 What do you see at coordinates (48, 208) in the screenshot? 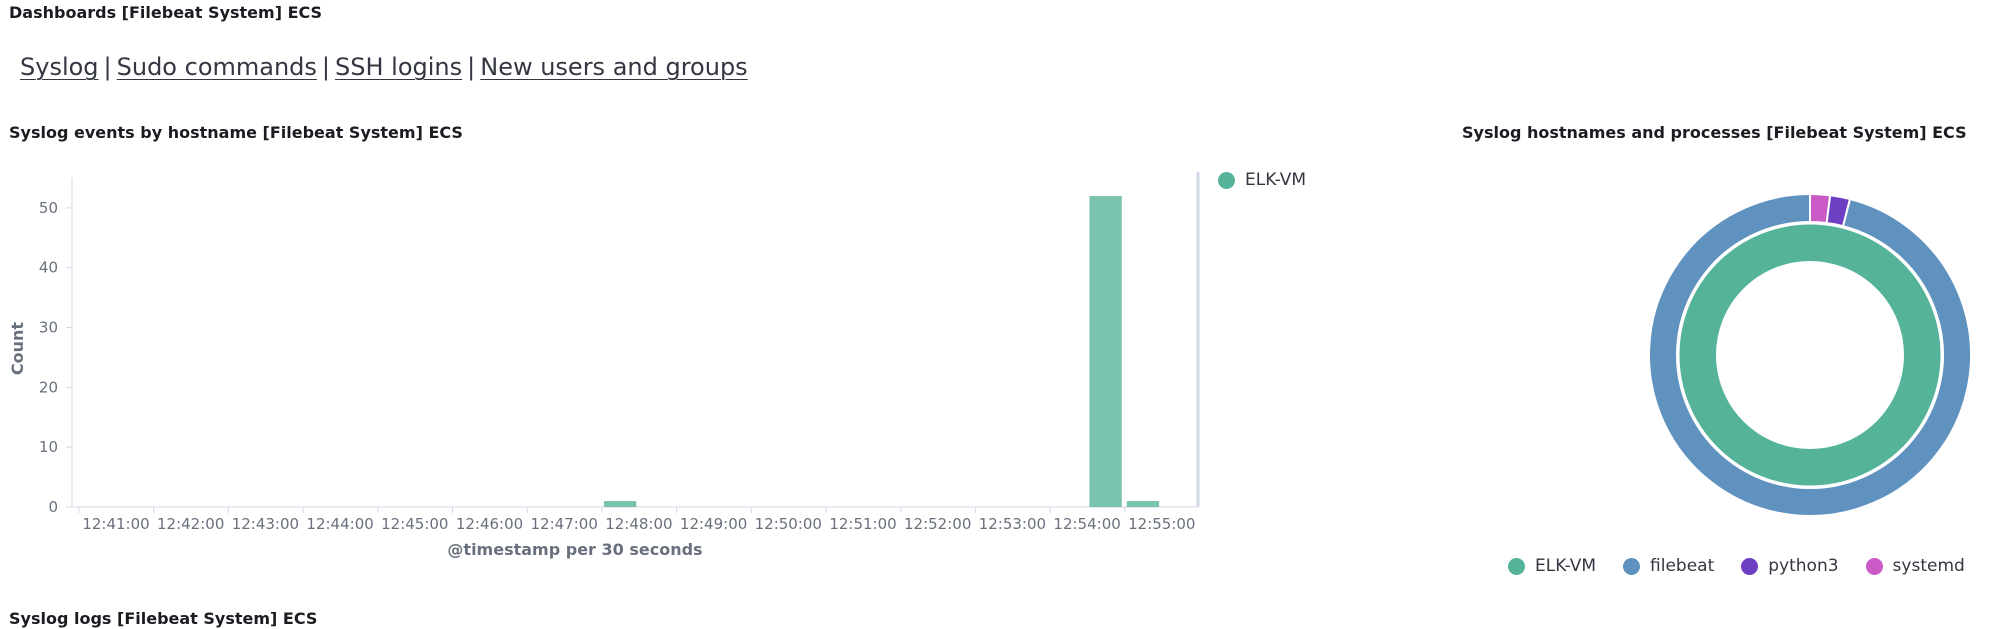
I see `y-tick-label: 50` at bounding box center [48, 208].